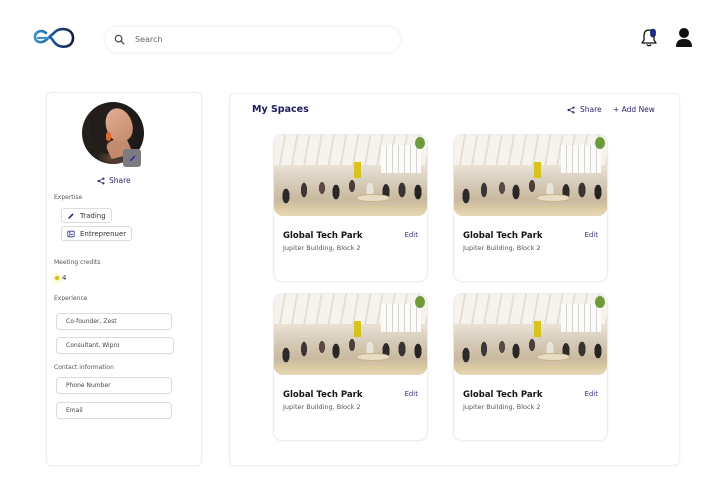 This screenshot has width=720, height=502. I want to click on experience-label: Experience, so click(71, 298).